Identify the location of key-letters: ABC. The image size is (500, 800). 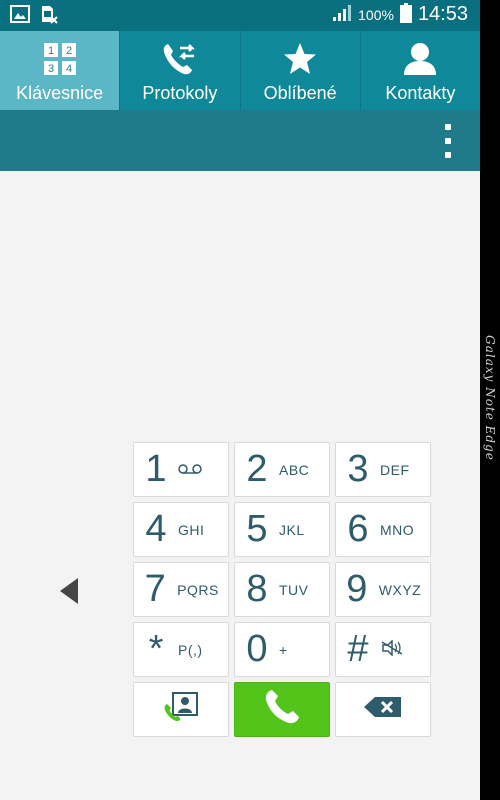
(294, 469).